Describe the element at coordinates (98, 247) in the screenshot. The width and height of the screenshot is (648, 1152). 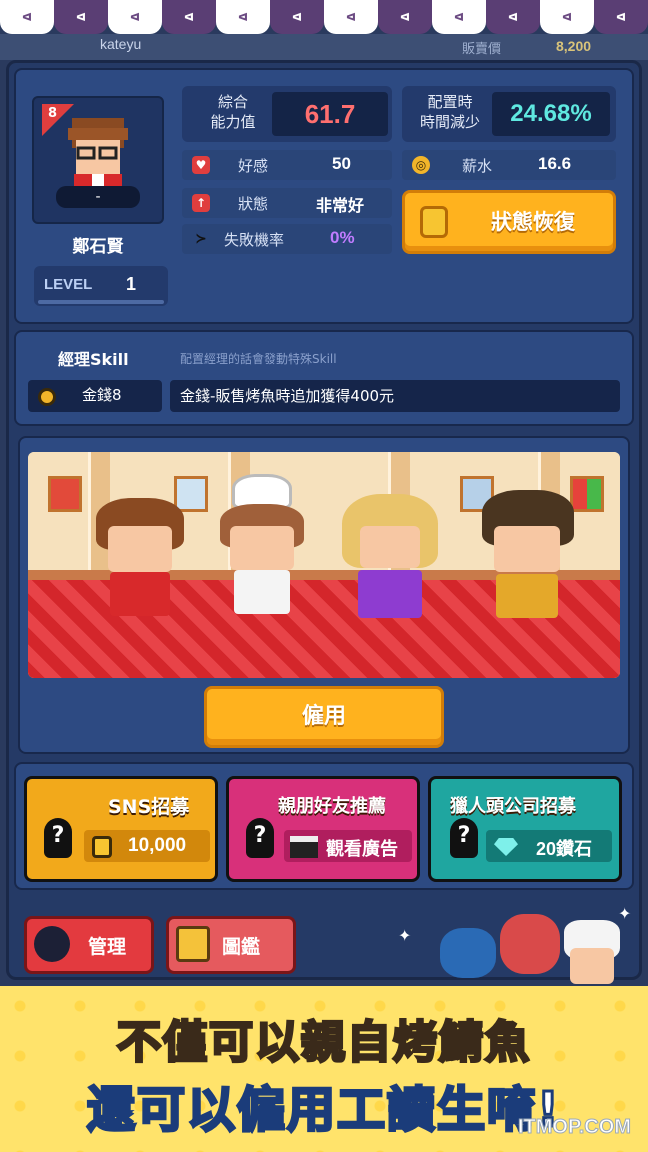
I see `character-name: 鄭石賢` at that location.